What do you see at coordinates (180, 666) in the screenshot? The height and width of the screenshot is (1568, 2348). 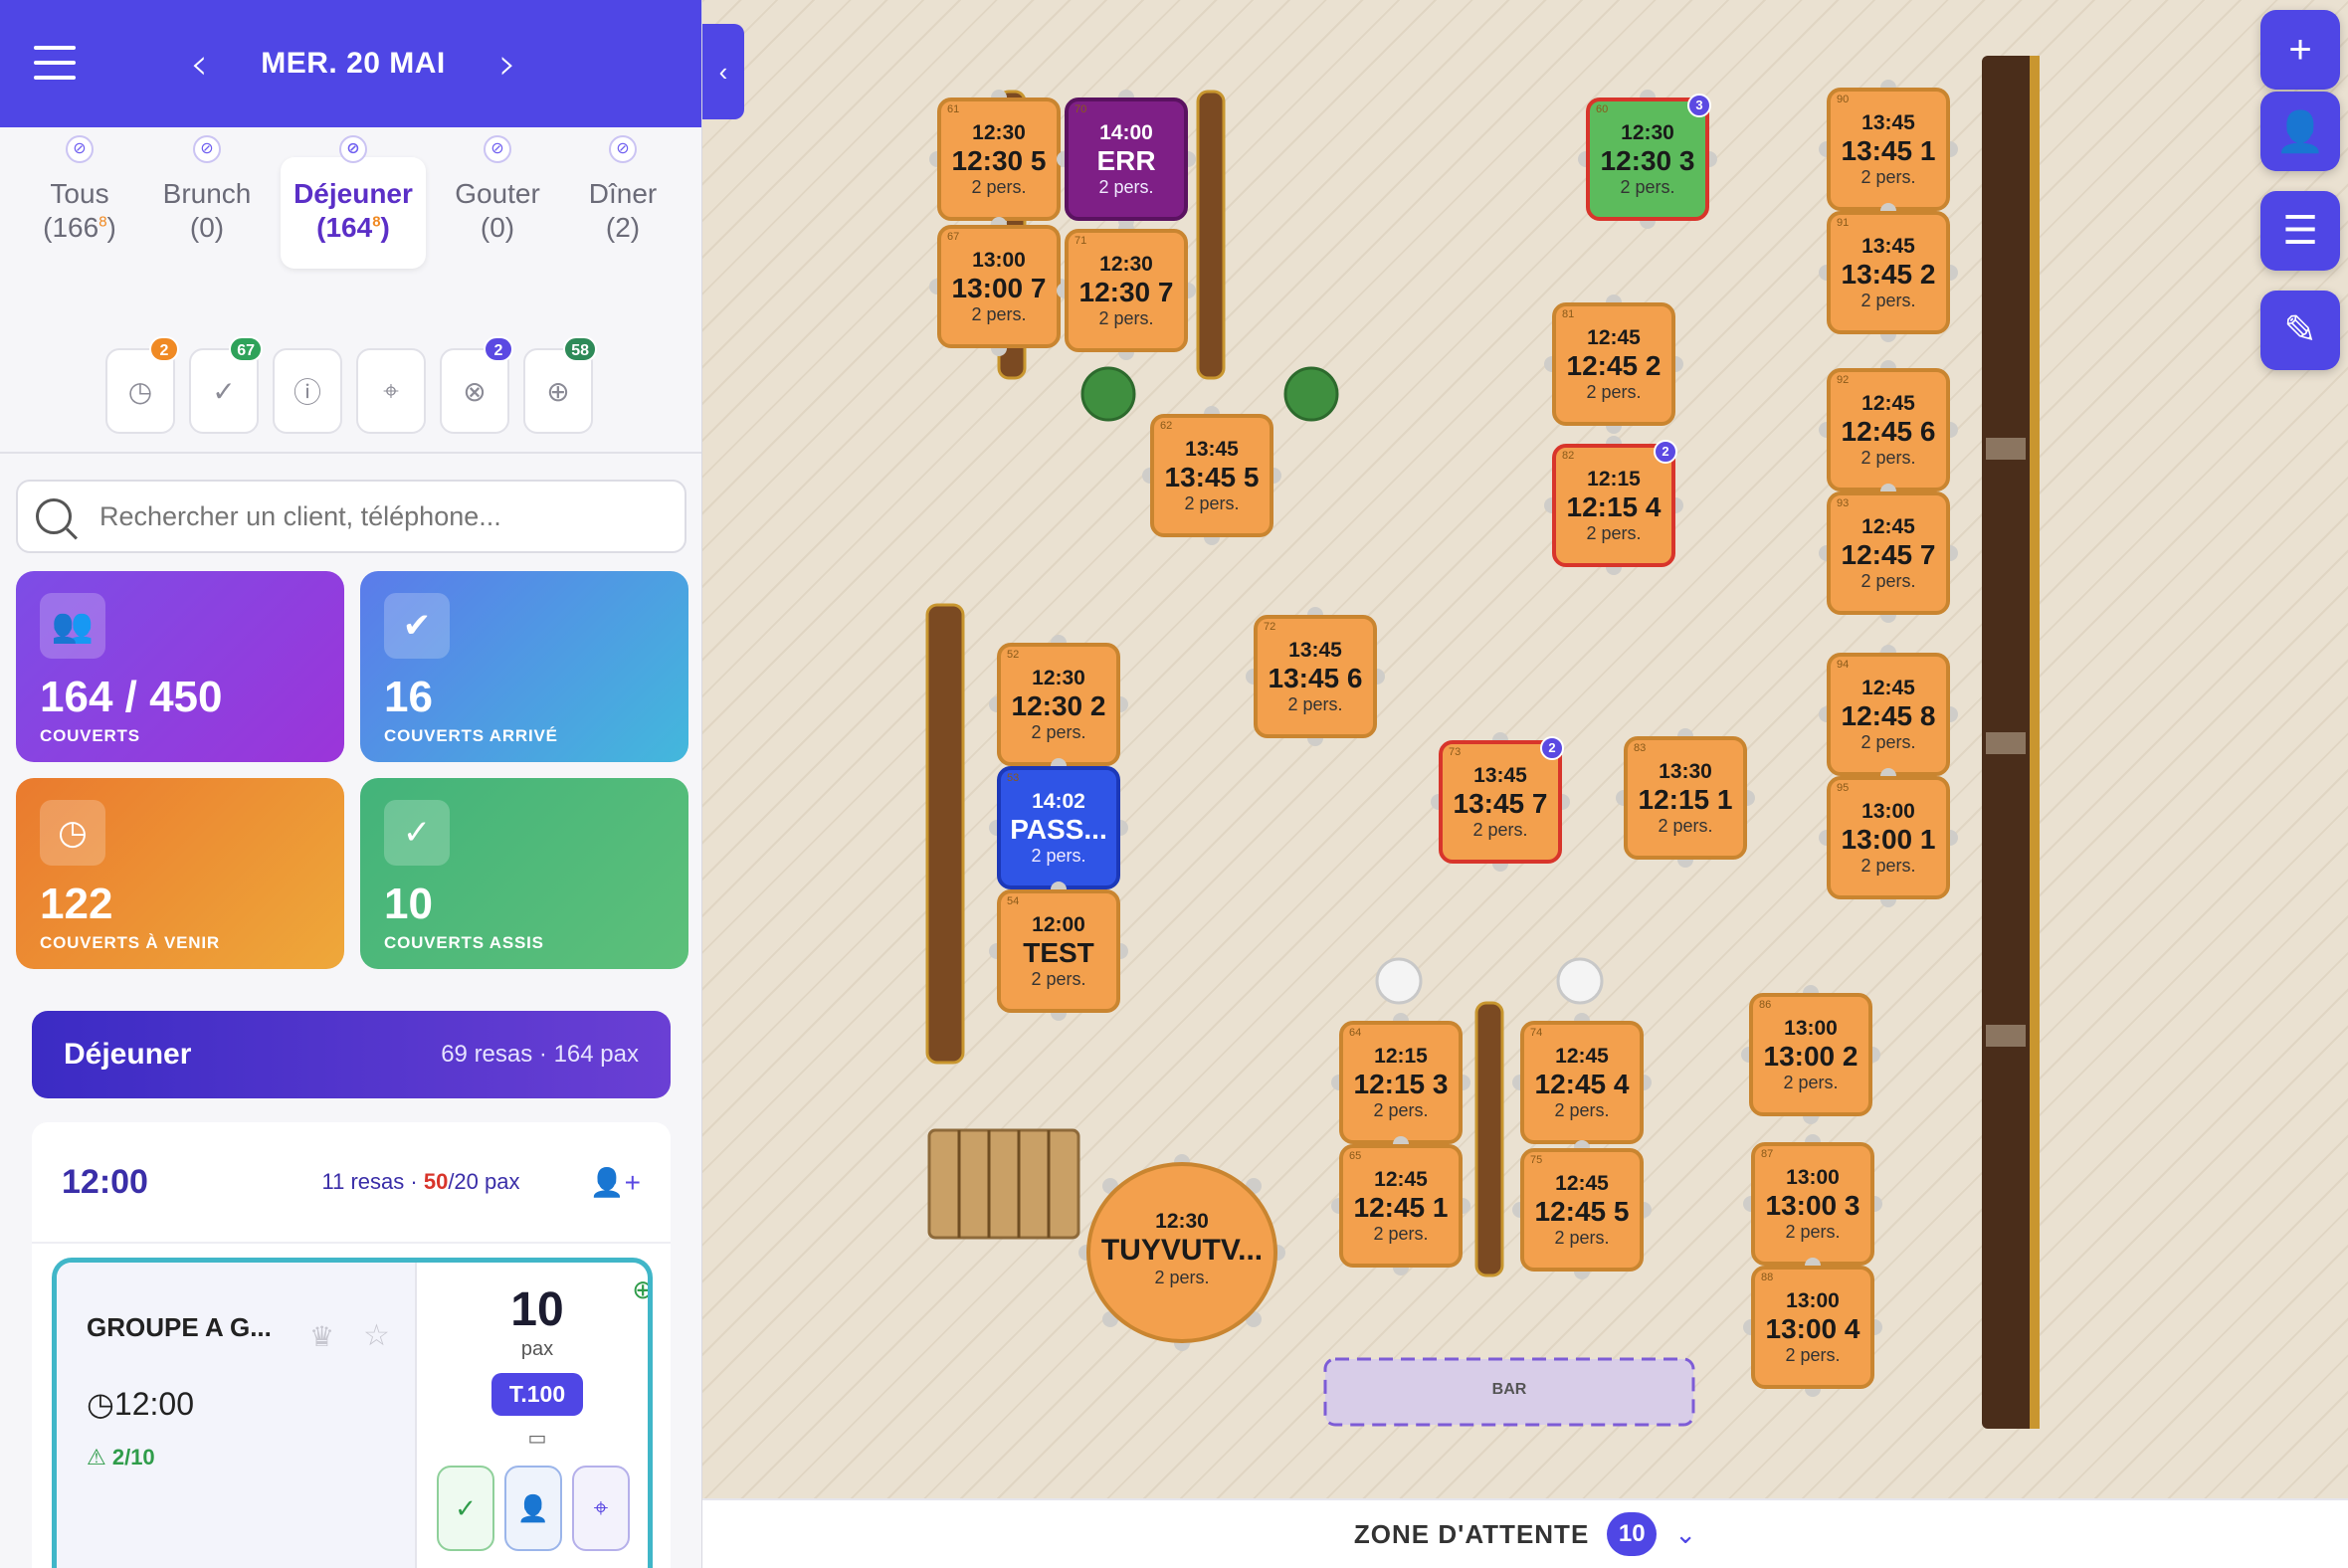 I see `stat-couverts: 👥 164 / 450 COUVERTS` at bounding box center [180, 666].